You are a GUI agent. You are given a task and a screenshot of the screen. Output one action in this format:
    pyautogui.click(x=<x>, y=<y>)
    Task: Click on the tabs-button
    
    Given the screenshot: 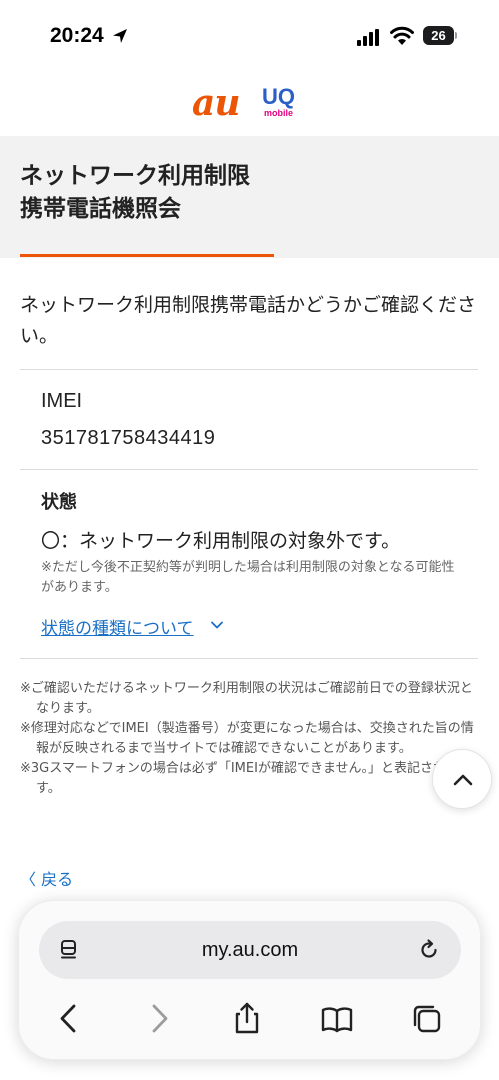 What is the action you would take?
    pyautogui.click(x=427, y=1019)
    